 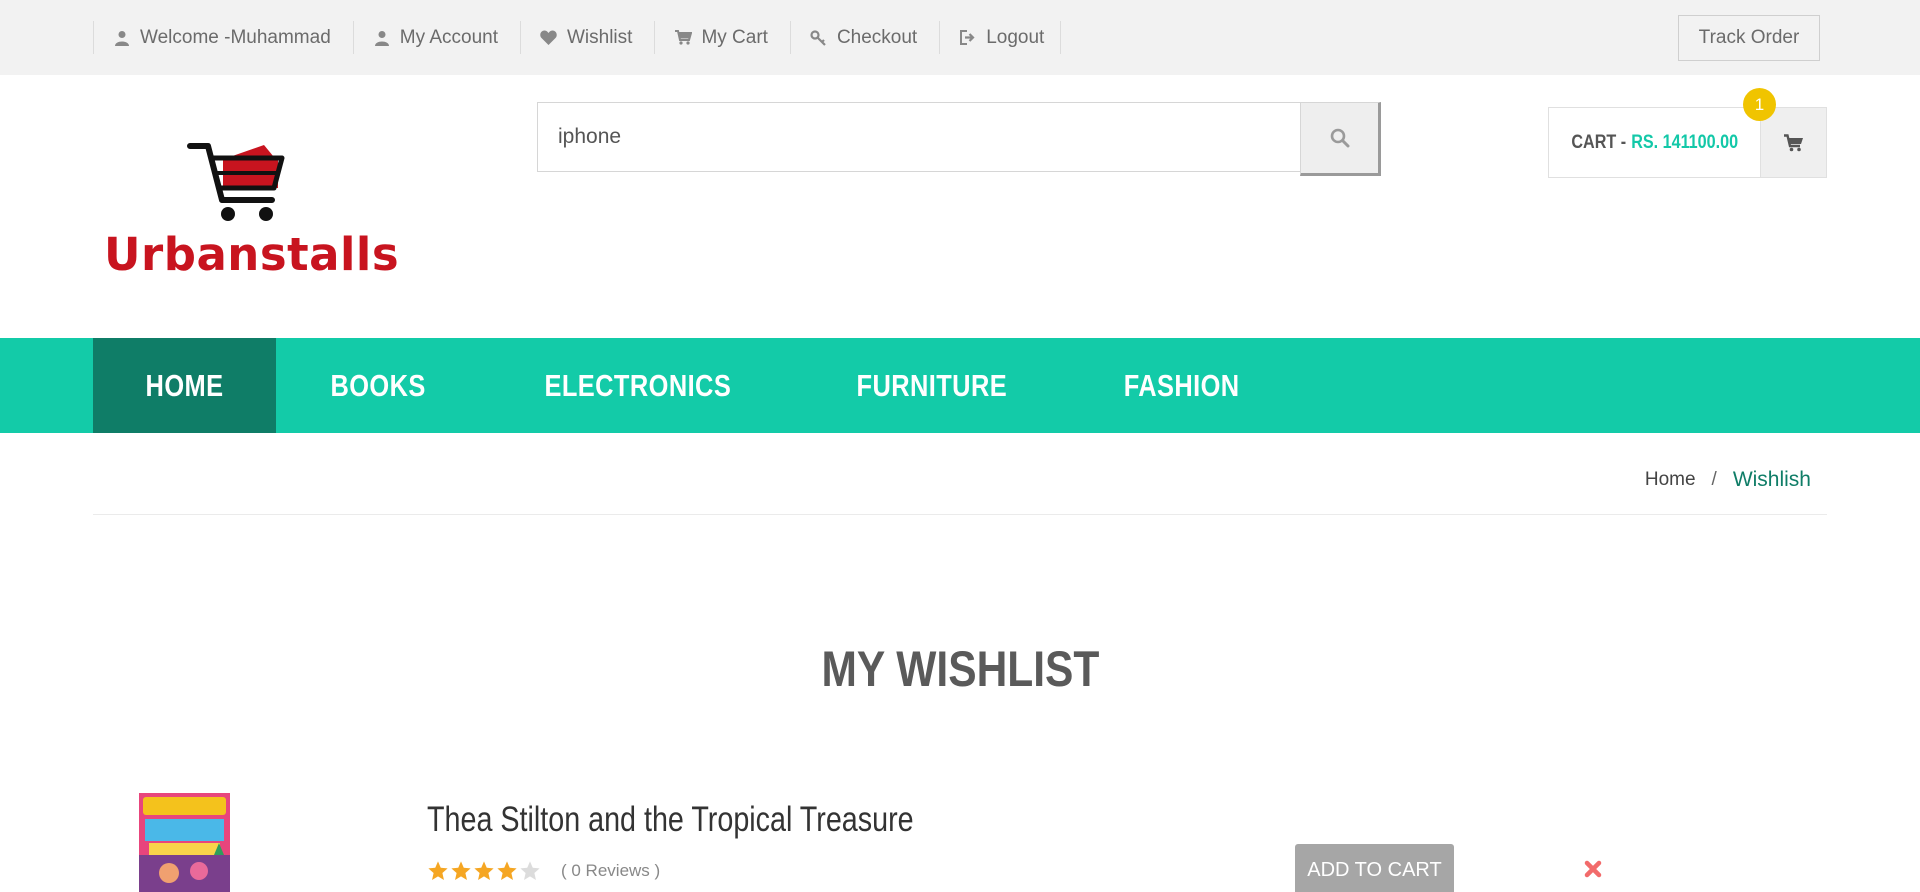 I want to click on breadcrumb: Home / Wishlish, so click(x=1728, y=480).